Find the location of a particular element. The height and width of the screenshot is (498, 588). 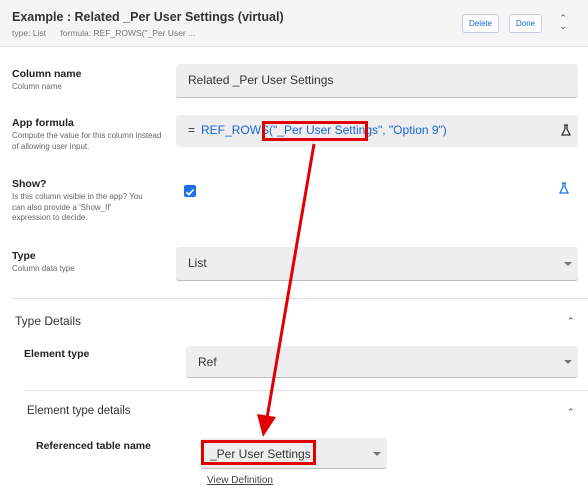

annotation-arrow is located at coordinates (286, 290).